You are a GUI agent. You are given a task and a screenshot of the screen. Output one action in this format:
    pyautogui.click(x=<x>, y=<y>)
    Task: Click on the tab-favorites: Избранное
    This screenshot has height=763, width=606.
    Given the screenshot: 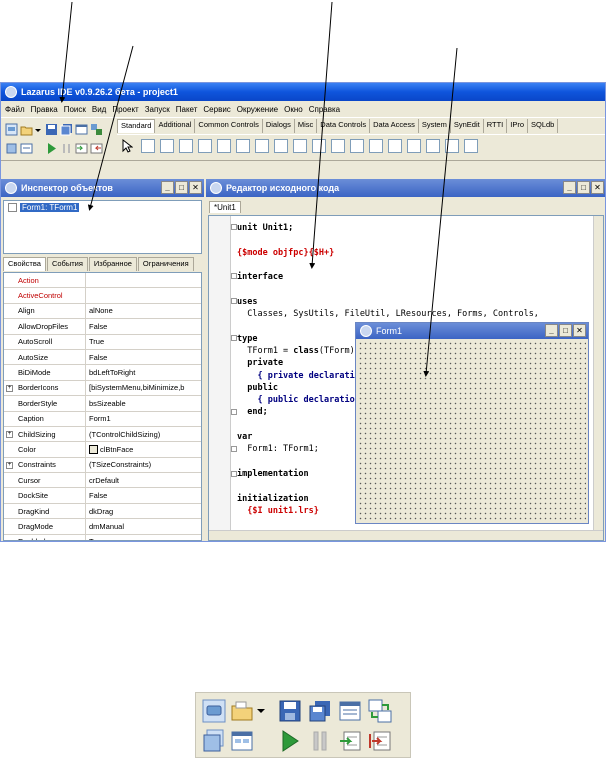 What is the action you would take?
    pyautogui.click(x=112, y=264)
    